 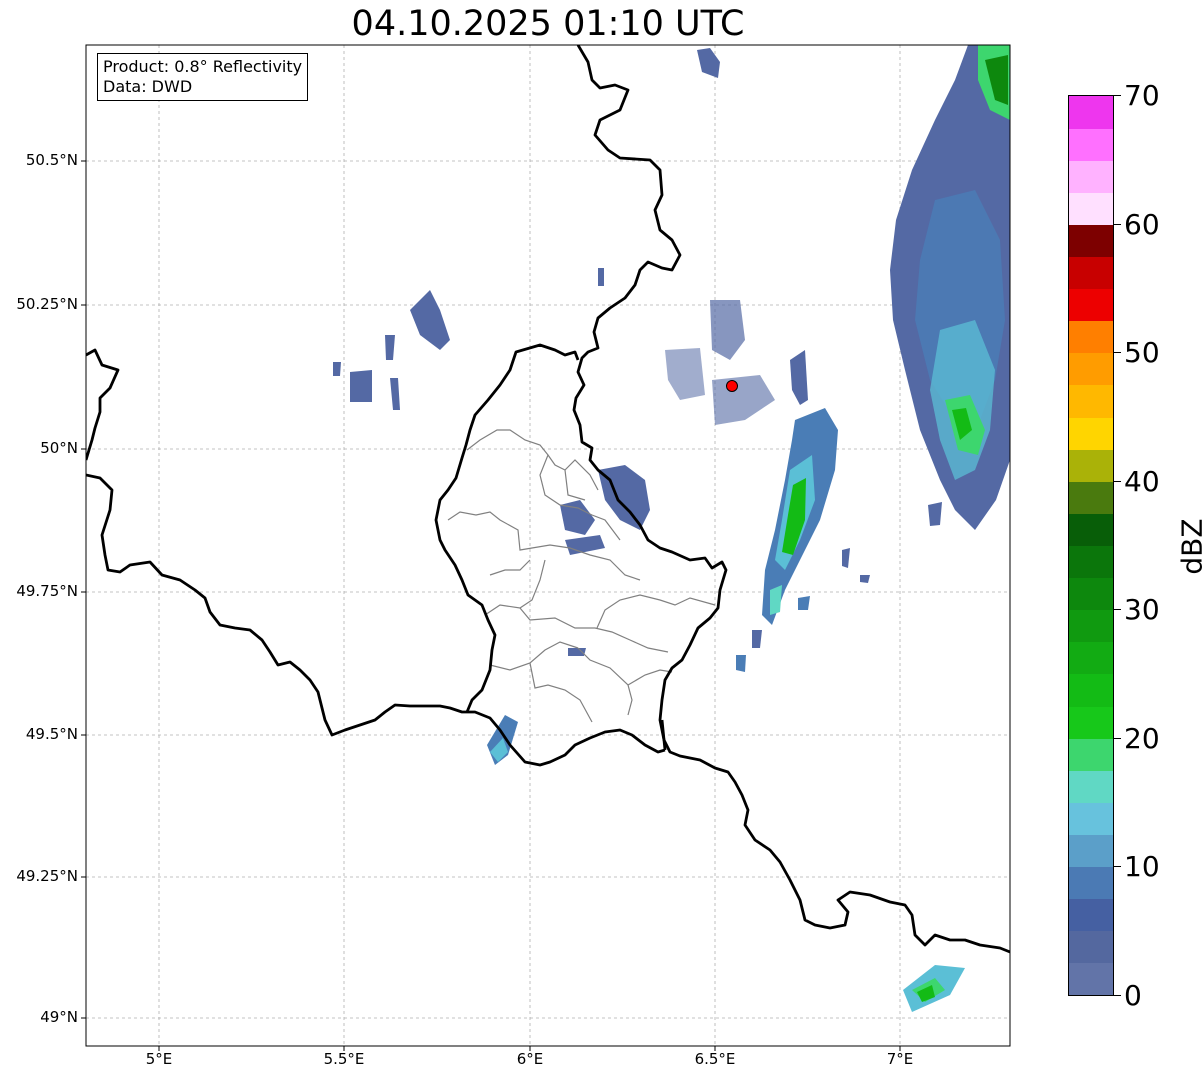 What do you see at coordinates (344, 1059) in the screenshot?
I see `lon-label: 5.5°E` at bounding box center [344, 1059].